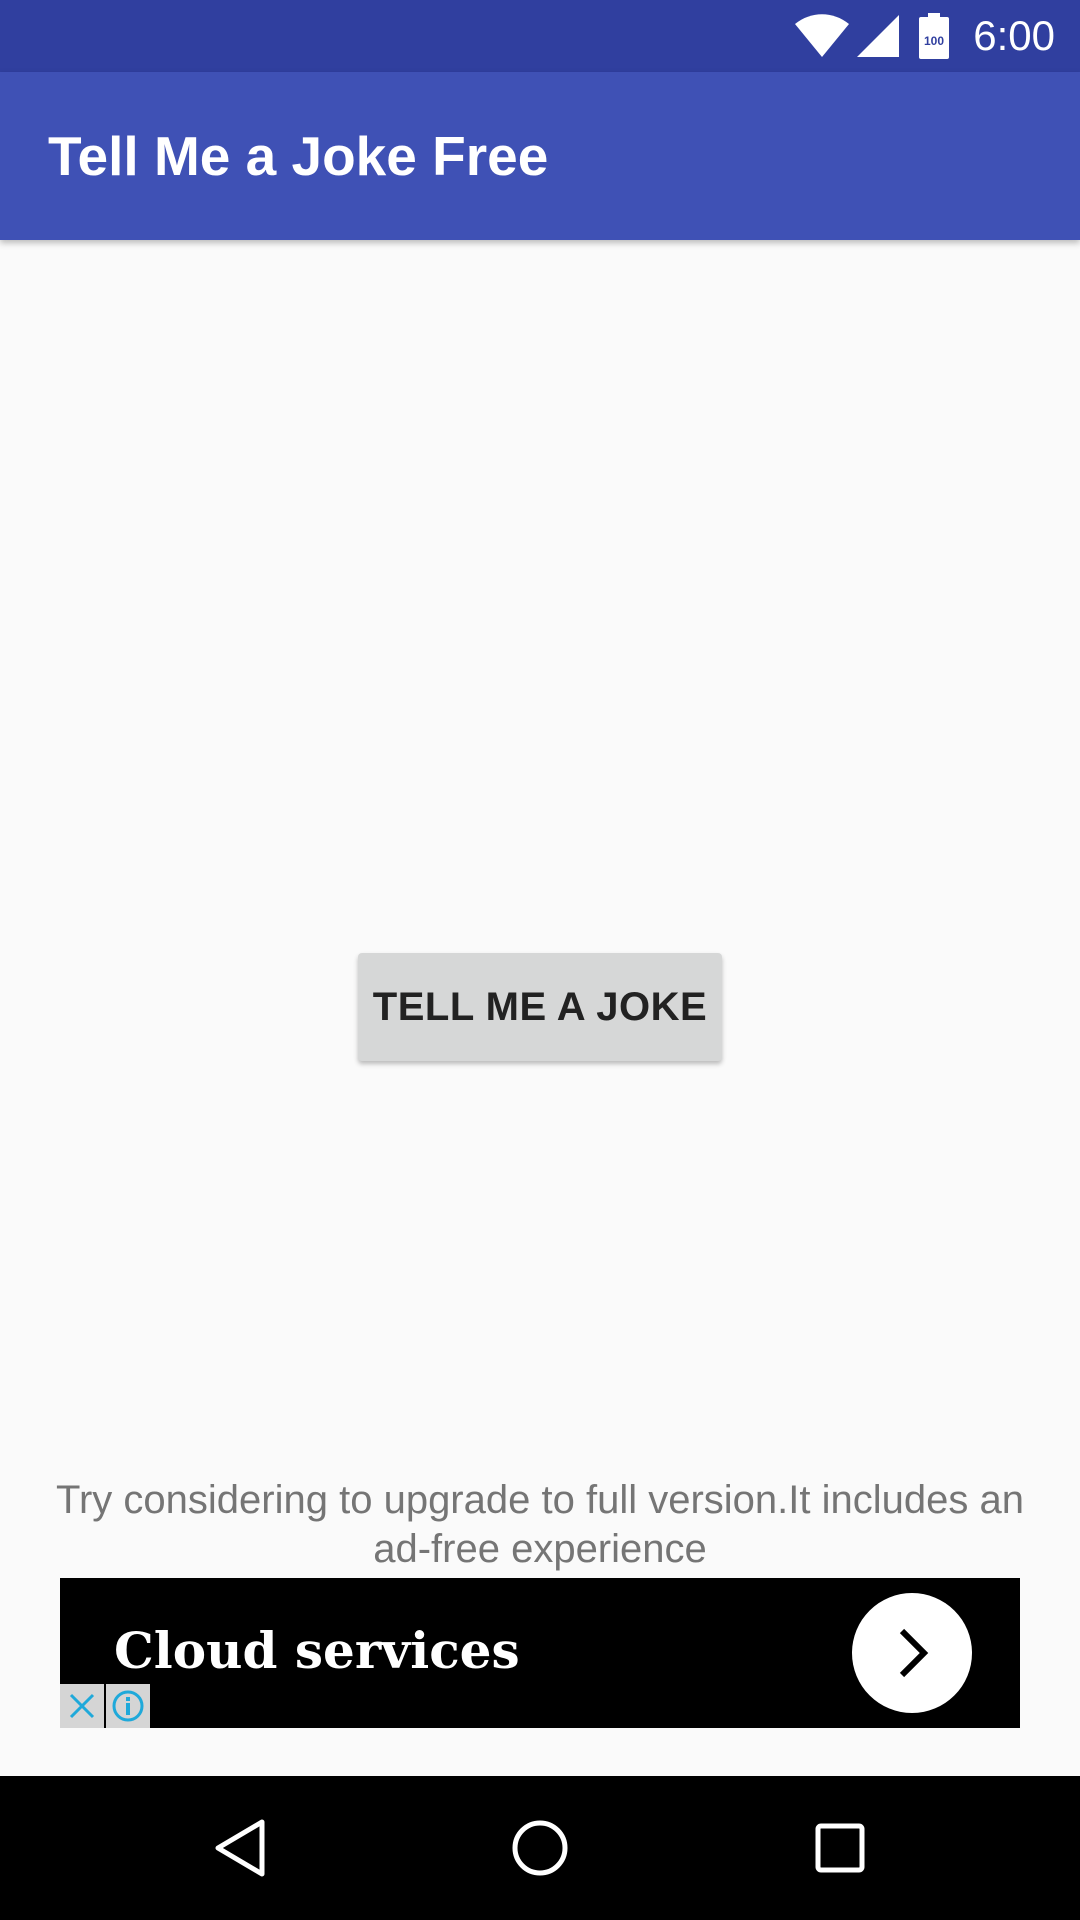 The image size is (1080, 1920). I want to click on ad-headline: Cloud services, so click(317, 1650).